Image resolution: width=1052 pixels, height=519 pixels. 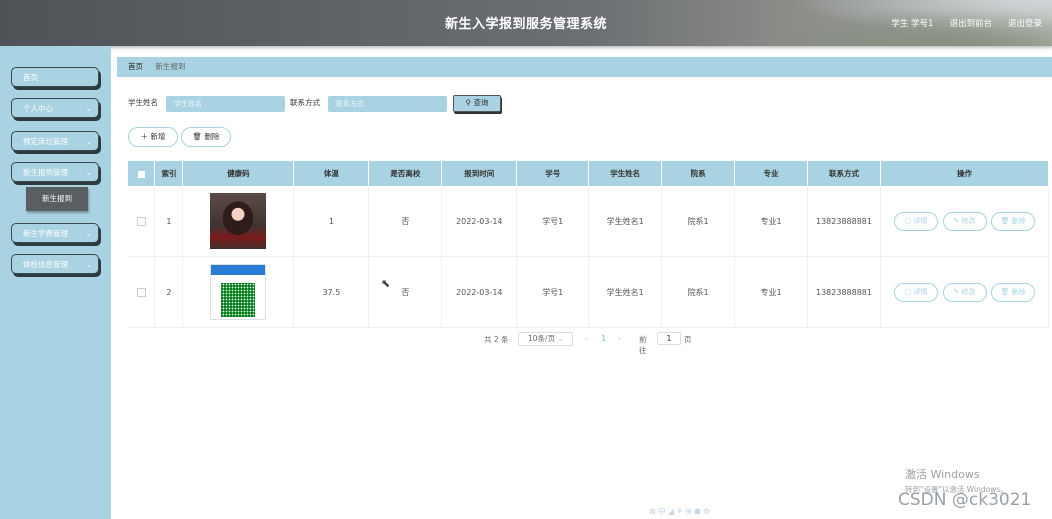 I want to click on edit-label: 修改, so click(x=968, y=291).